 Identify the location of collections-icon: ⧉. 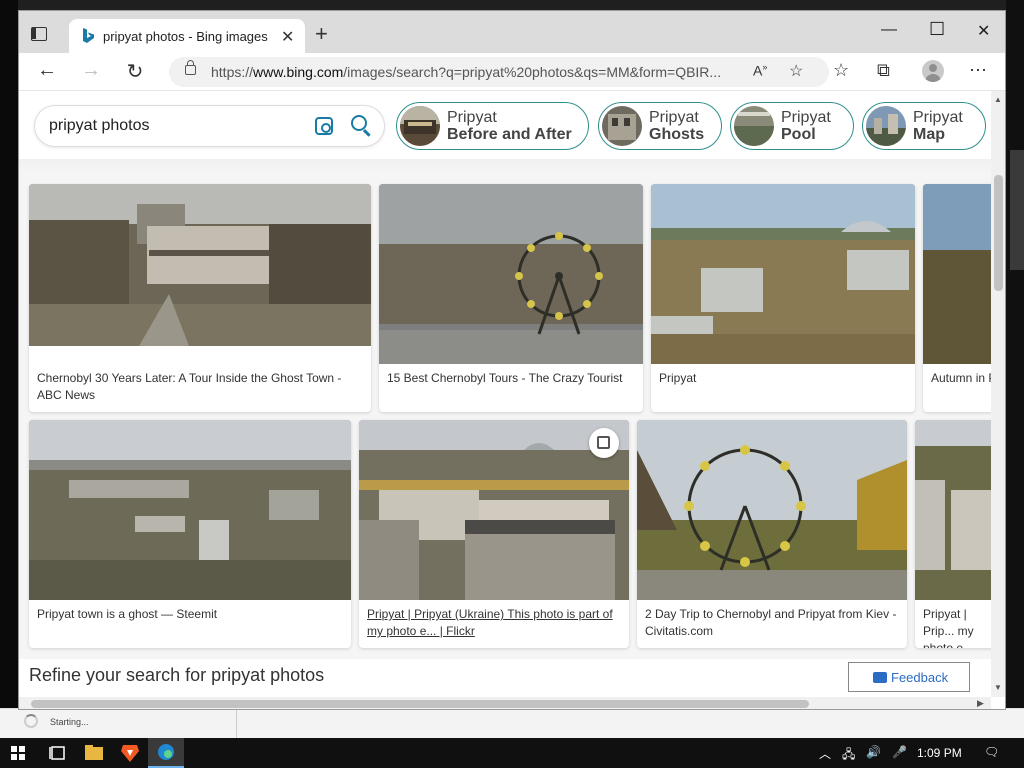
(883, 70).